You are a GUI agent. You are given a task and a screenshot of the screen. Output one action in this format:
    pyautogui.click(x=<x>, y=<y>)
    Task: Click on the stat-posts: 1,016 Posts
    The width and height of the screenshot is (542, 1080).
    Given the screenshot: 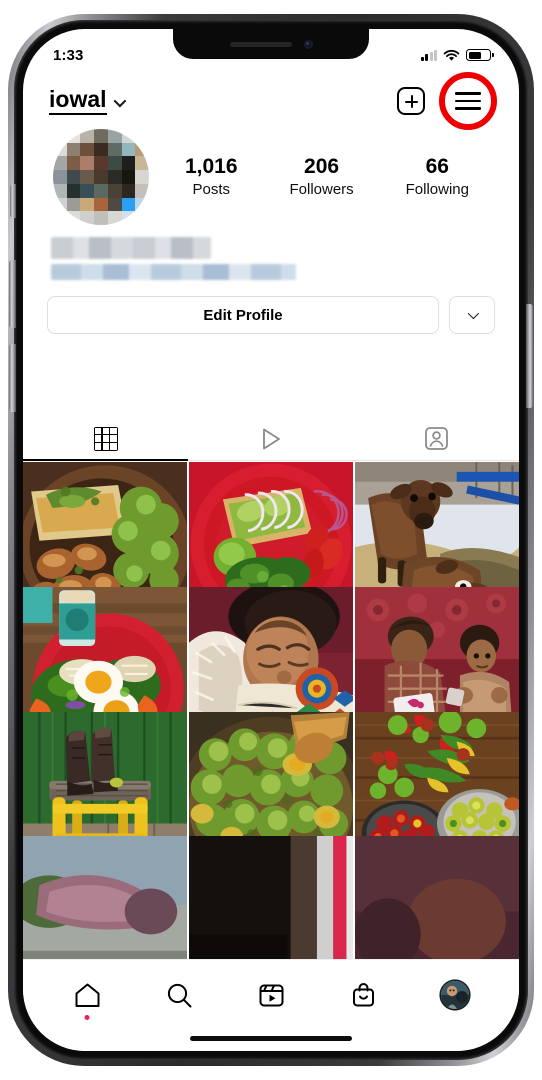 What is the action you would take?
    pyautogui.click(x=211, y=177)
    